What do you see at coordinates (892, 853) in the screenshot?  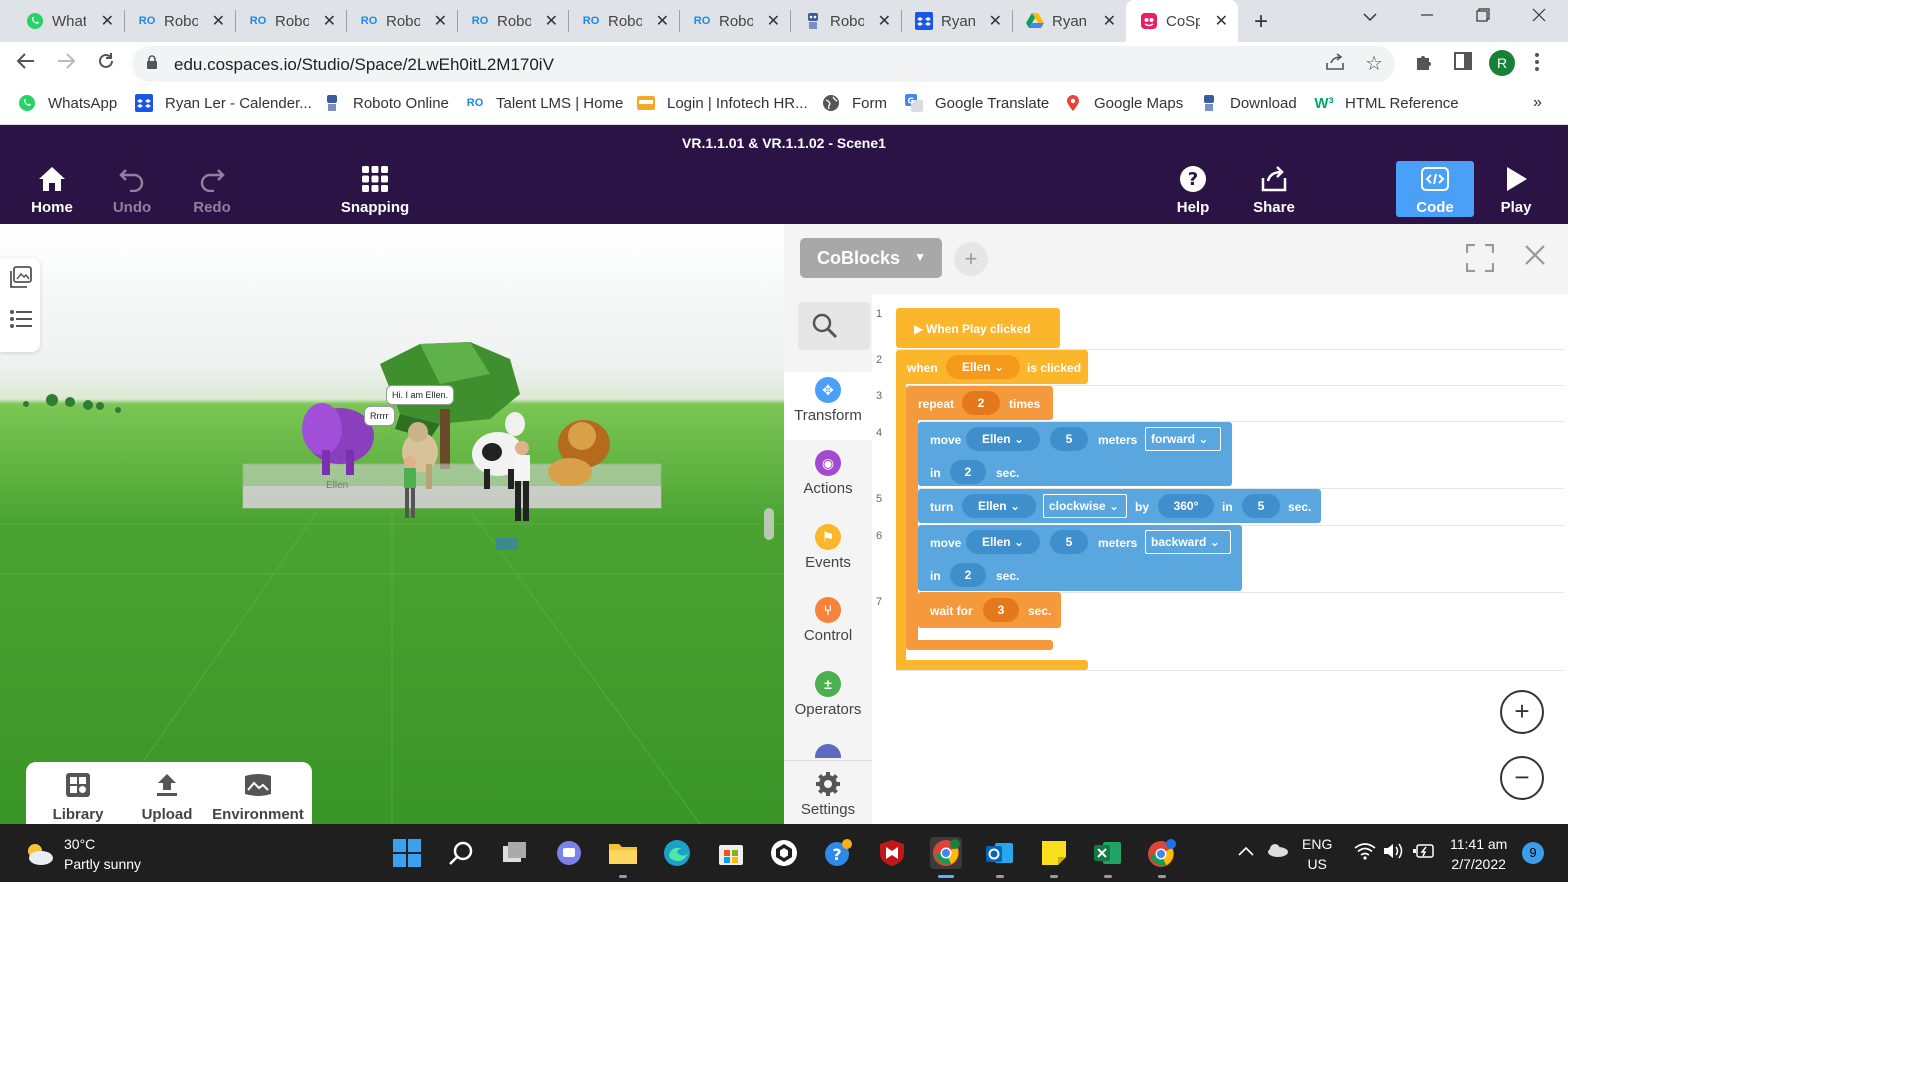 I see `mcafee-icon` at bounding box center [892, 853].